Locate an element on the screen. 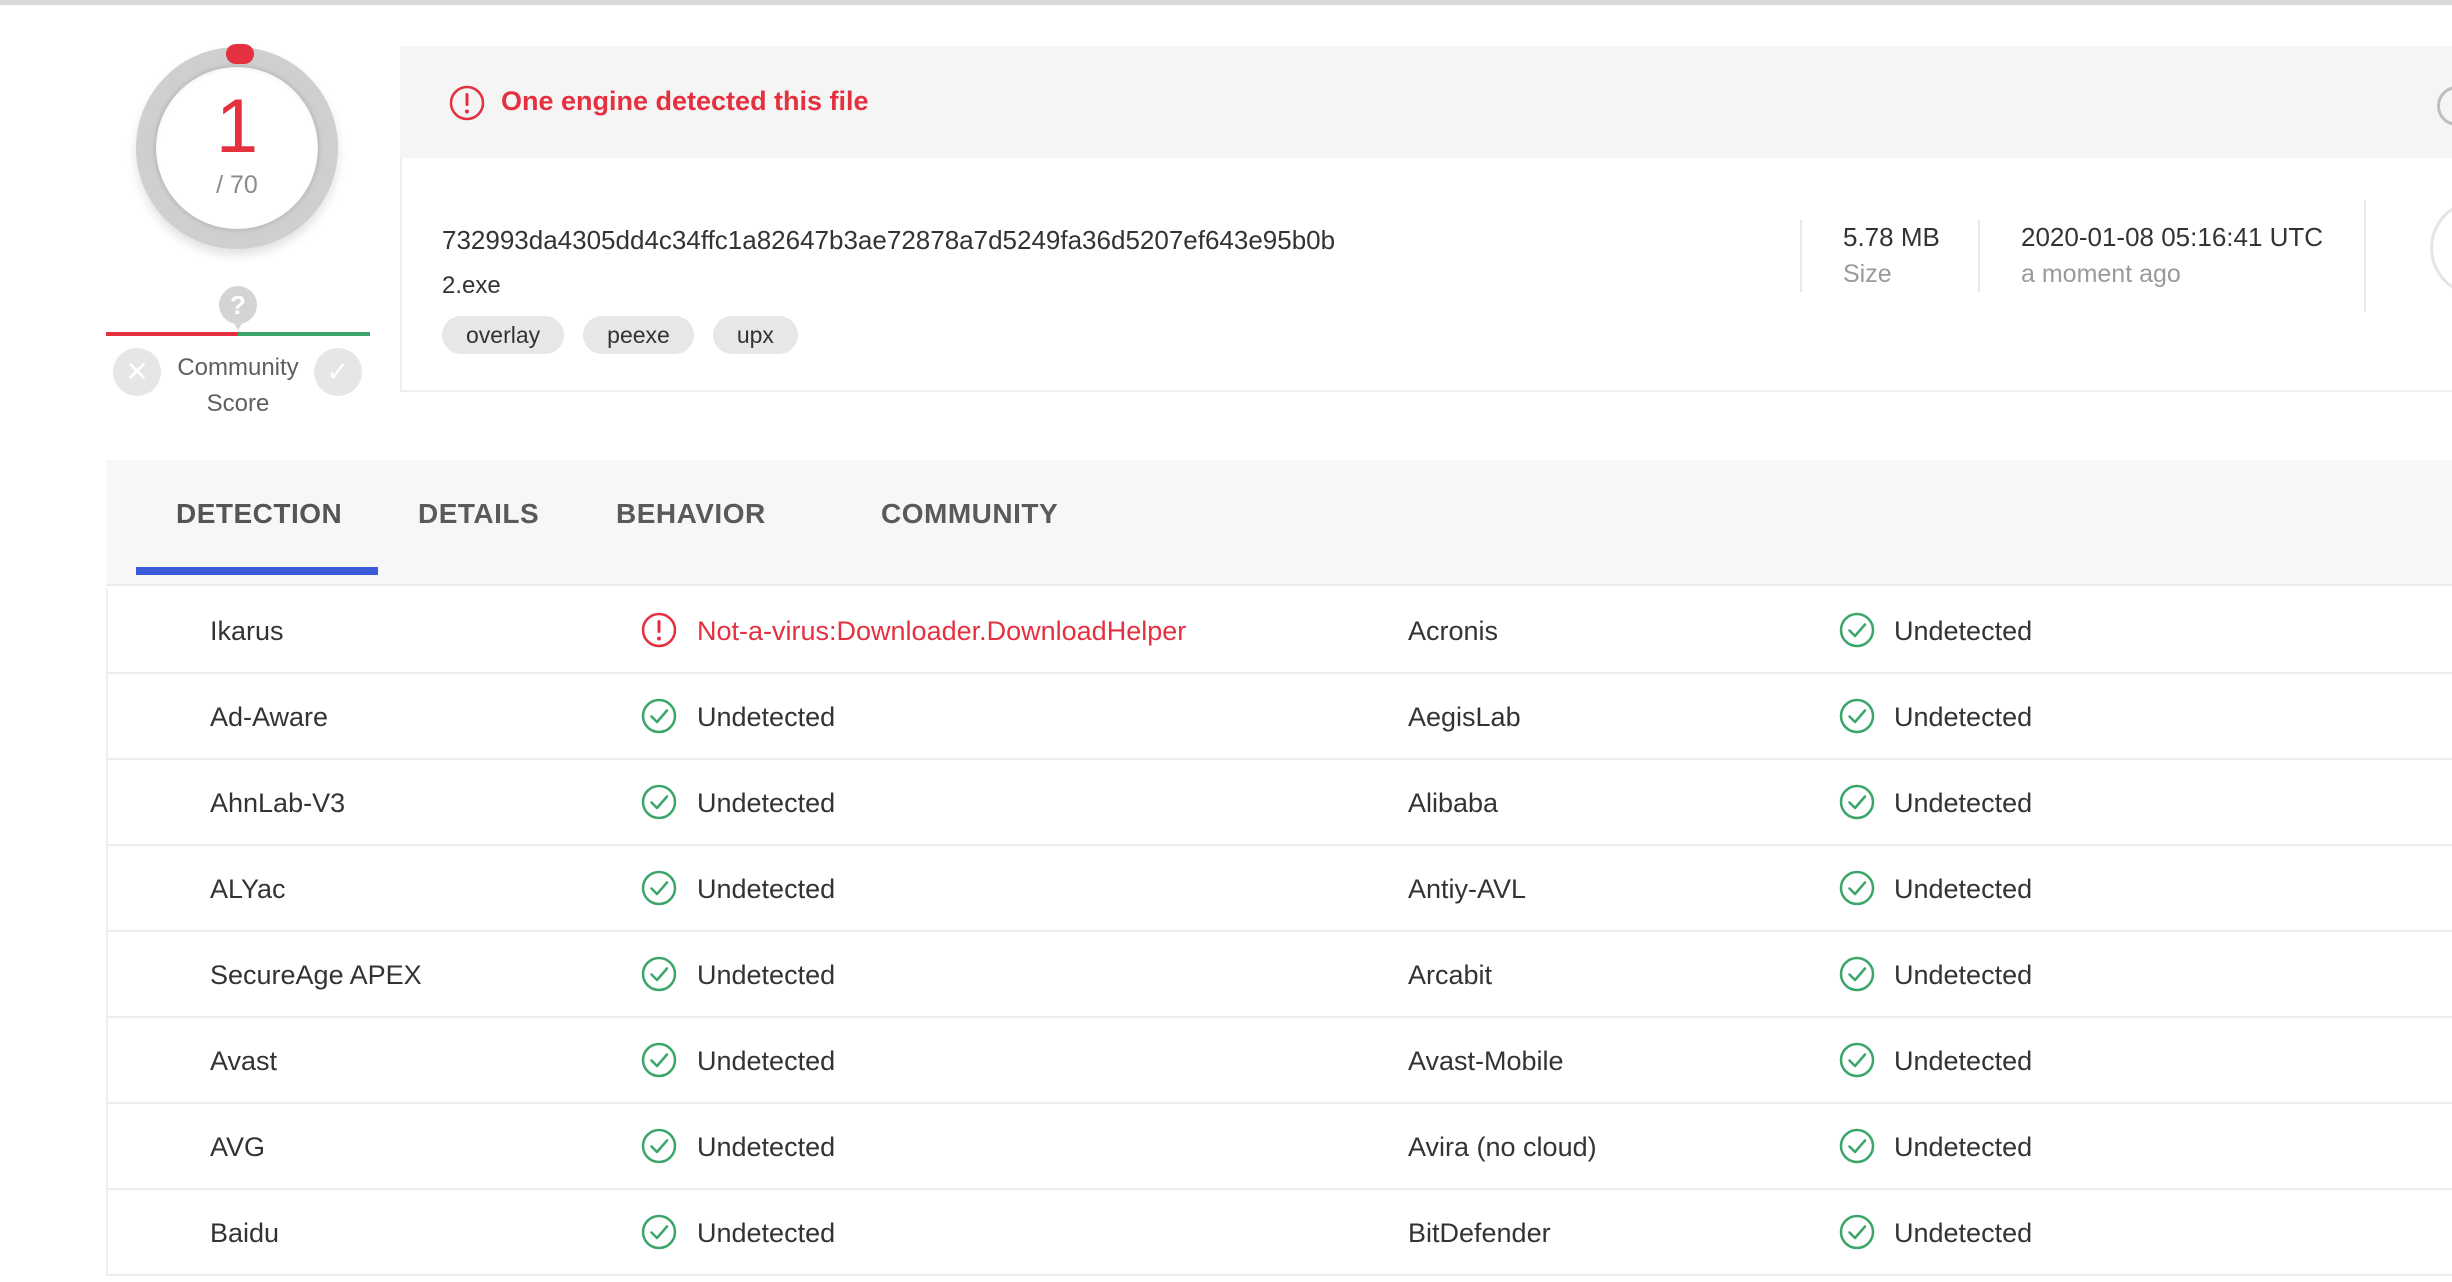 The image size is (2452, 1282). file-size-label: Size is located at coordinates (1867, 274).